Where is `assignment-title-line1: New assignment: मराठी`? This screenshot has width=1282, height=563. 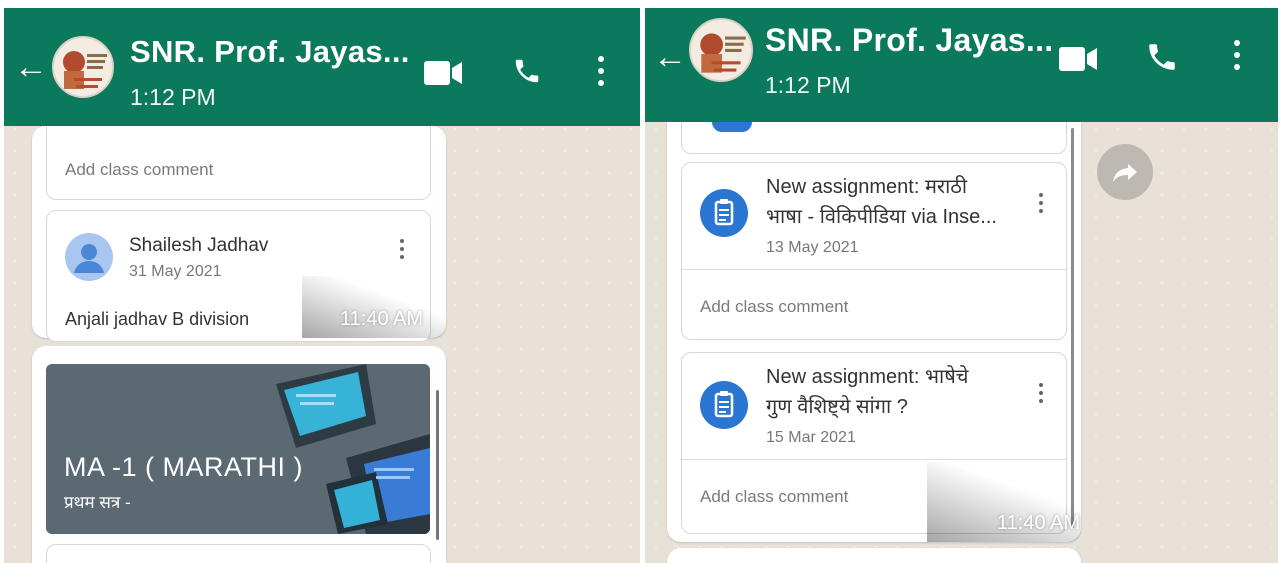
assignment-title-line1: New assignment: मराठी is located at coordinates (866, 187).